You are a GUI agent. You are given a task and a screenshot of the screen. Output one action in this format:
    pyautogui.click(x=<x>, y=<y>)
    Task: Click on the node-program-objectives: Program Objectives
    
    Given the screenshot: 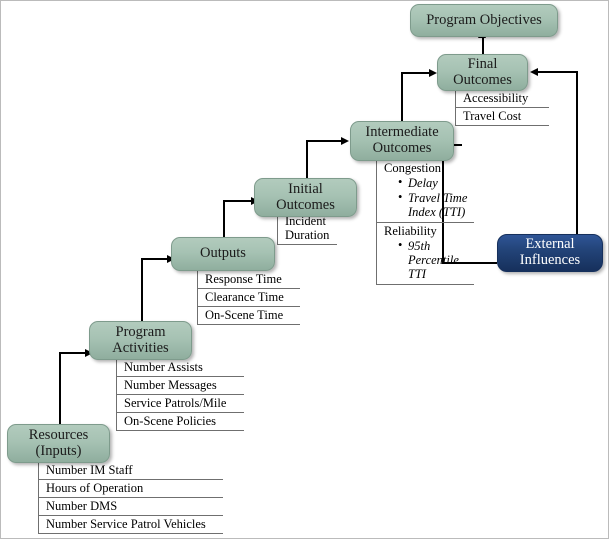 What is the action you would take?
    pyautogui.click(x=484, y=20)
    